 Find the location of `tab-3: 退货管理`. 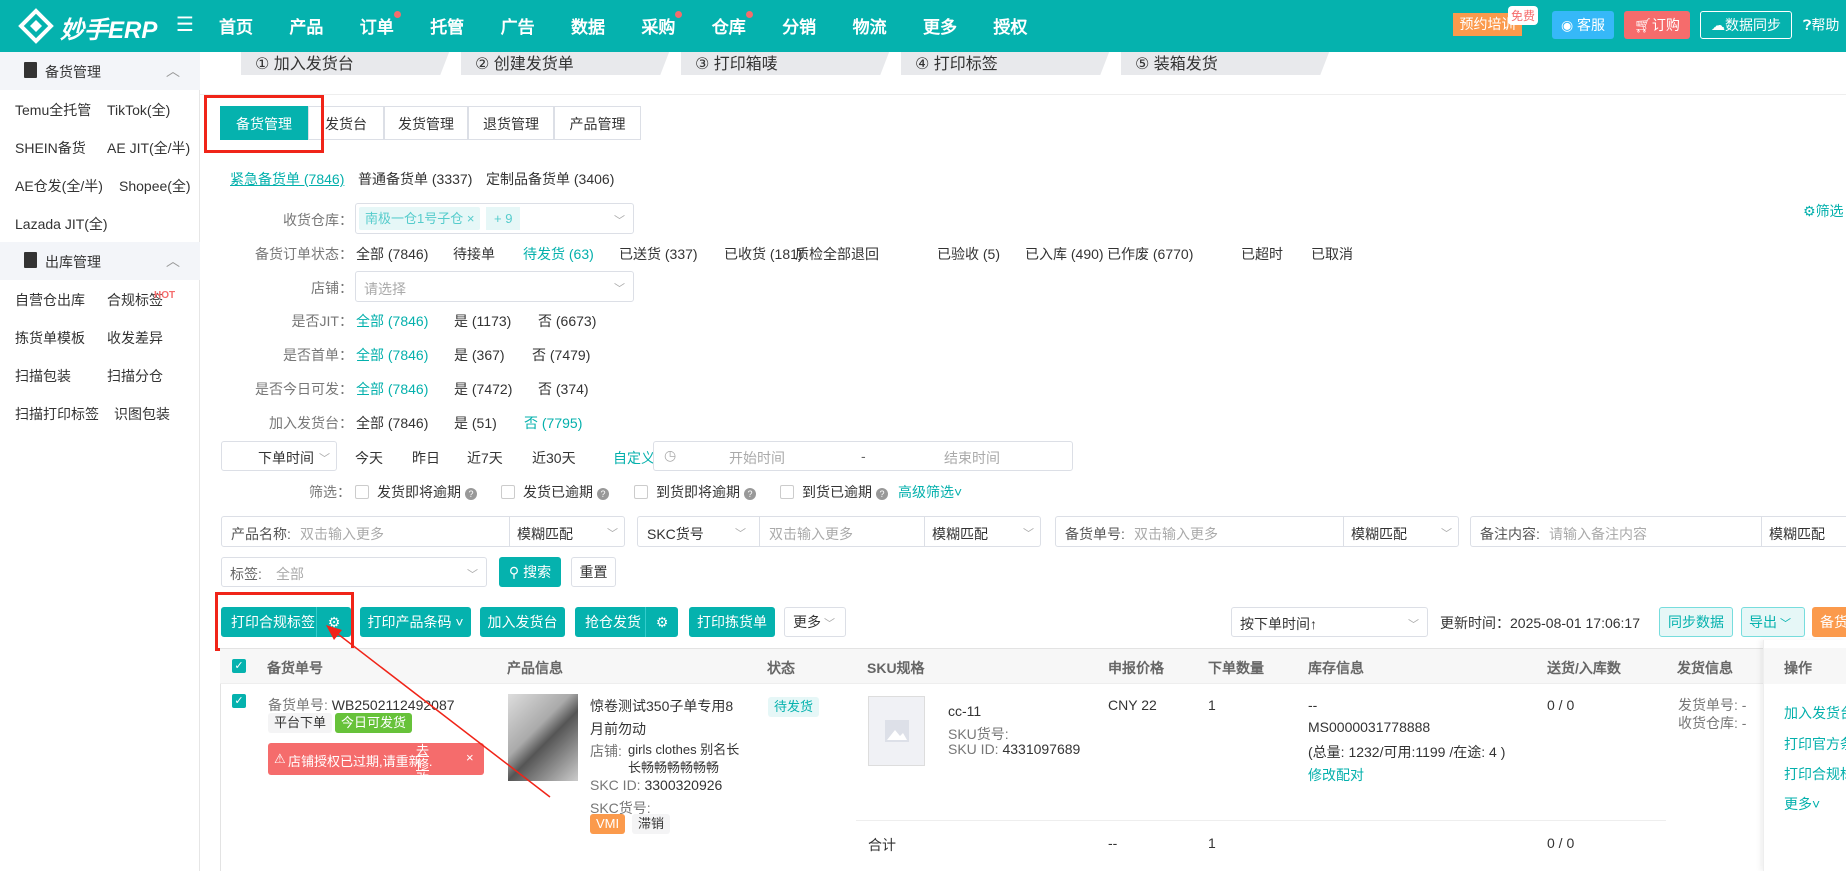

tab-3: 退货管理 is located at coordinates (511, 123).